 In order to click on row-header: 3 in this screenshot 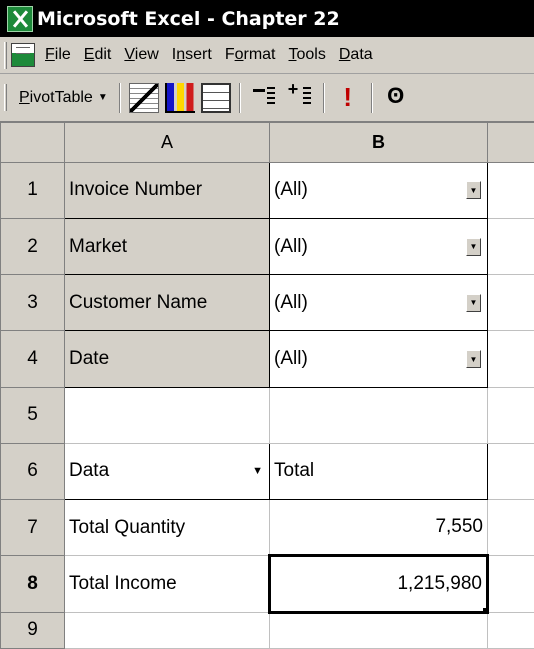, I will do `click(32, 303)`.